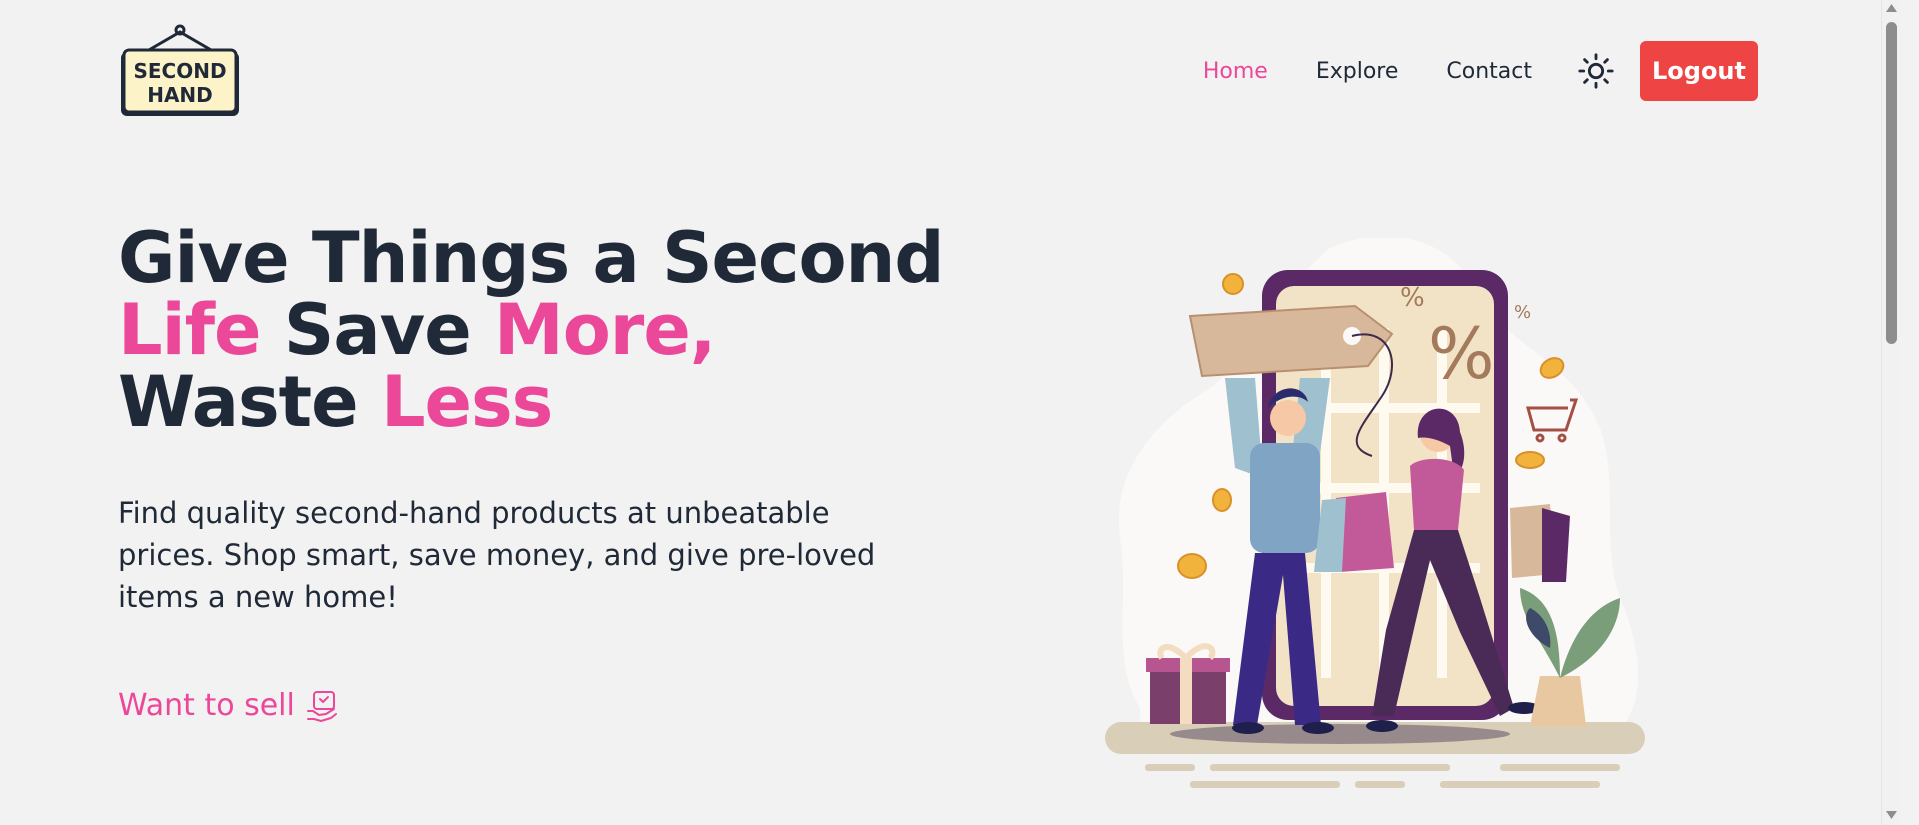  I want to click on hero-title-less: Less, so click(466, 402).